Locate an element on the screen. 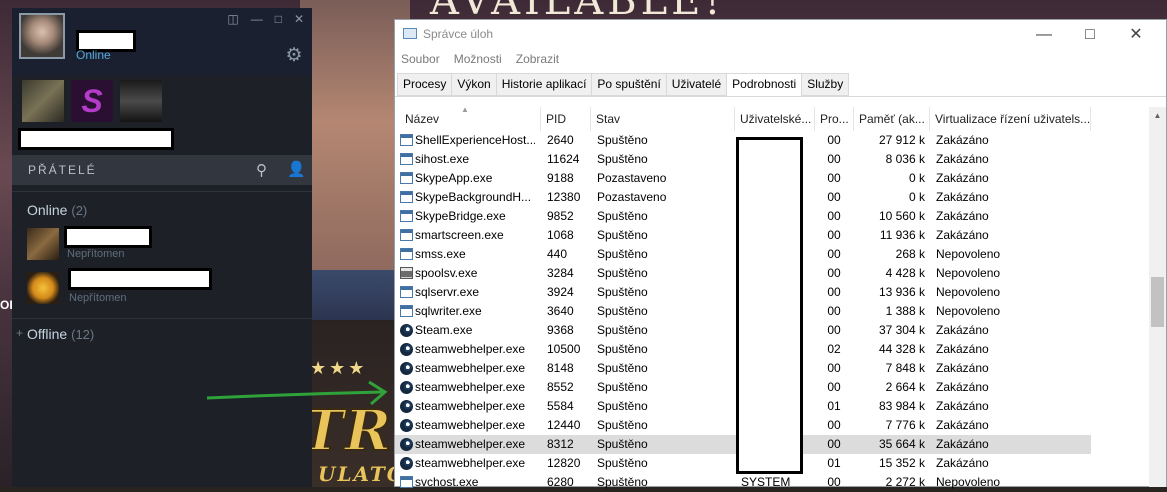  group-online-header: Online (2) is located at coordinates (57, 210).